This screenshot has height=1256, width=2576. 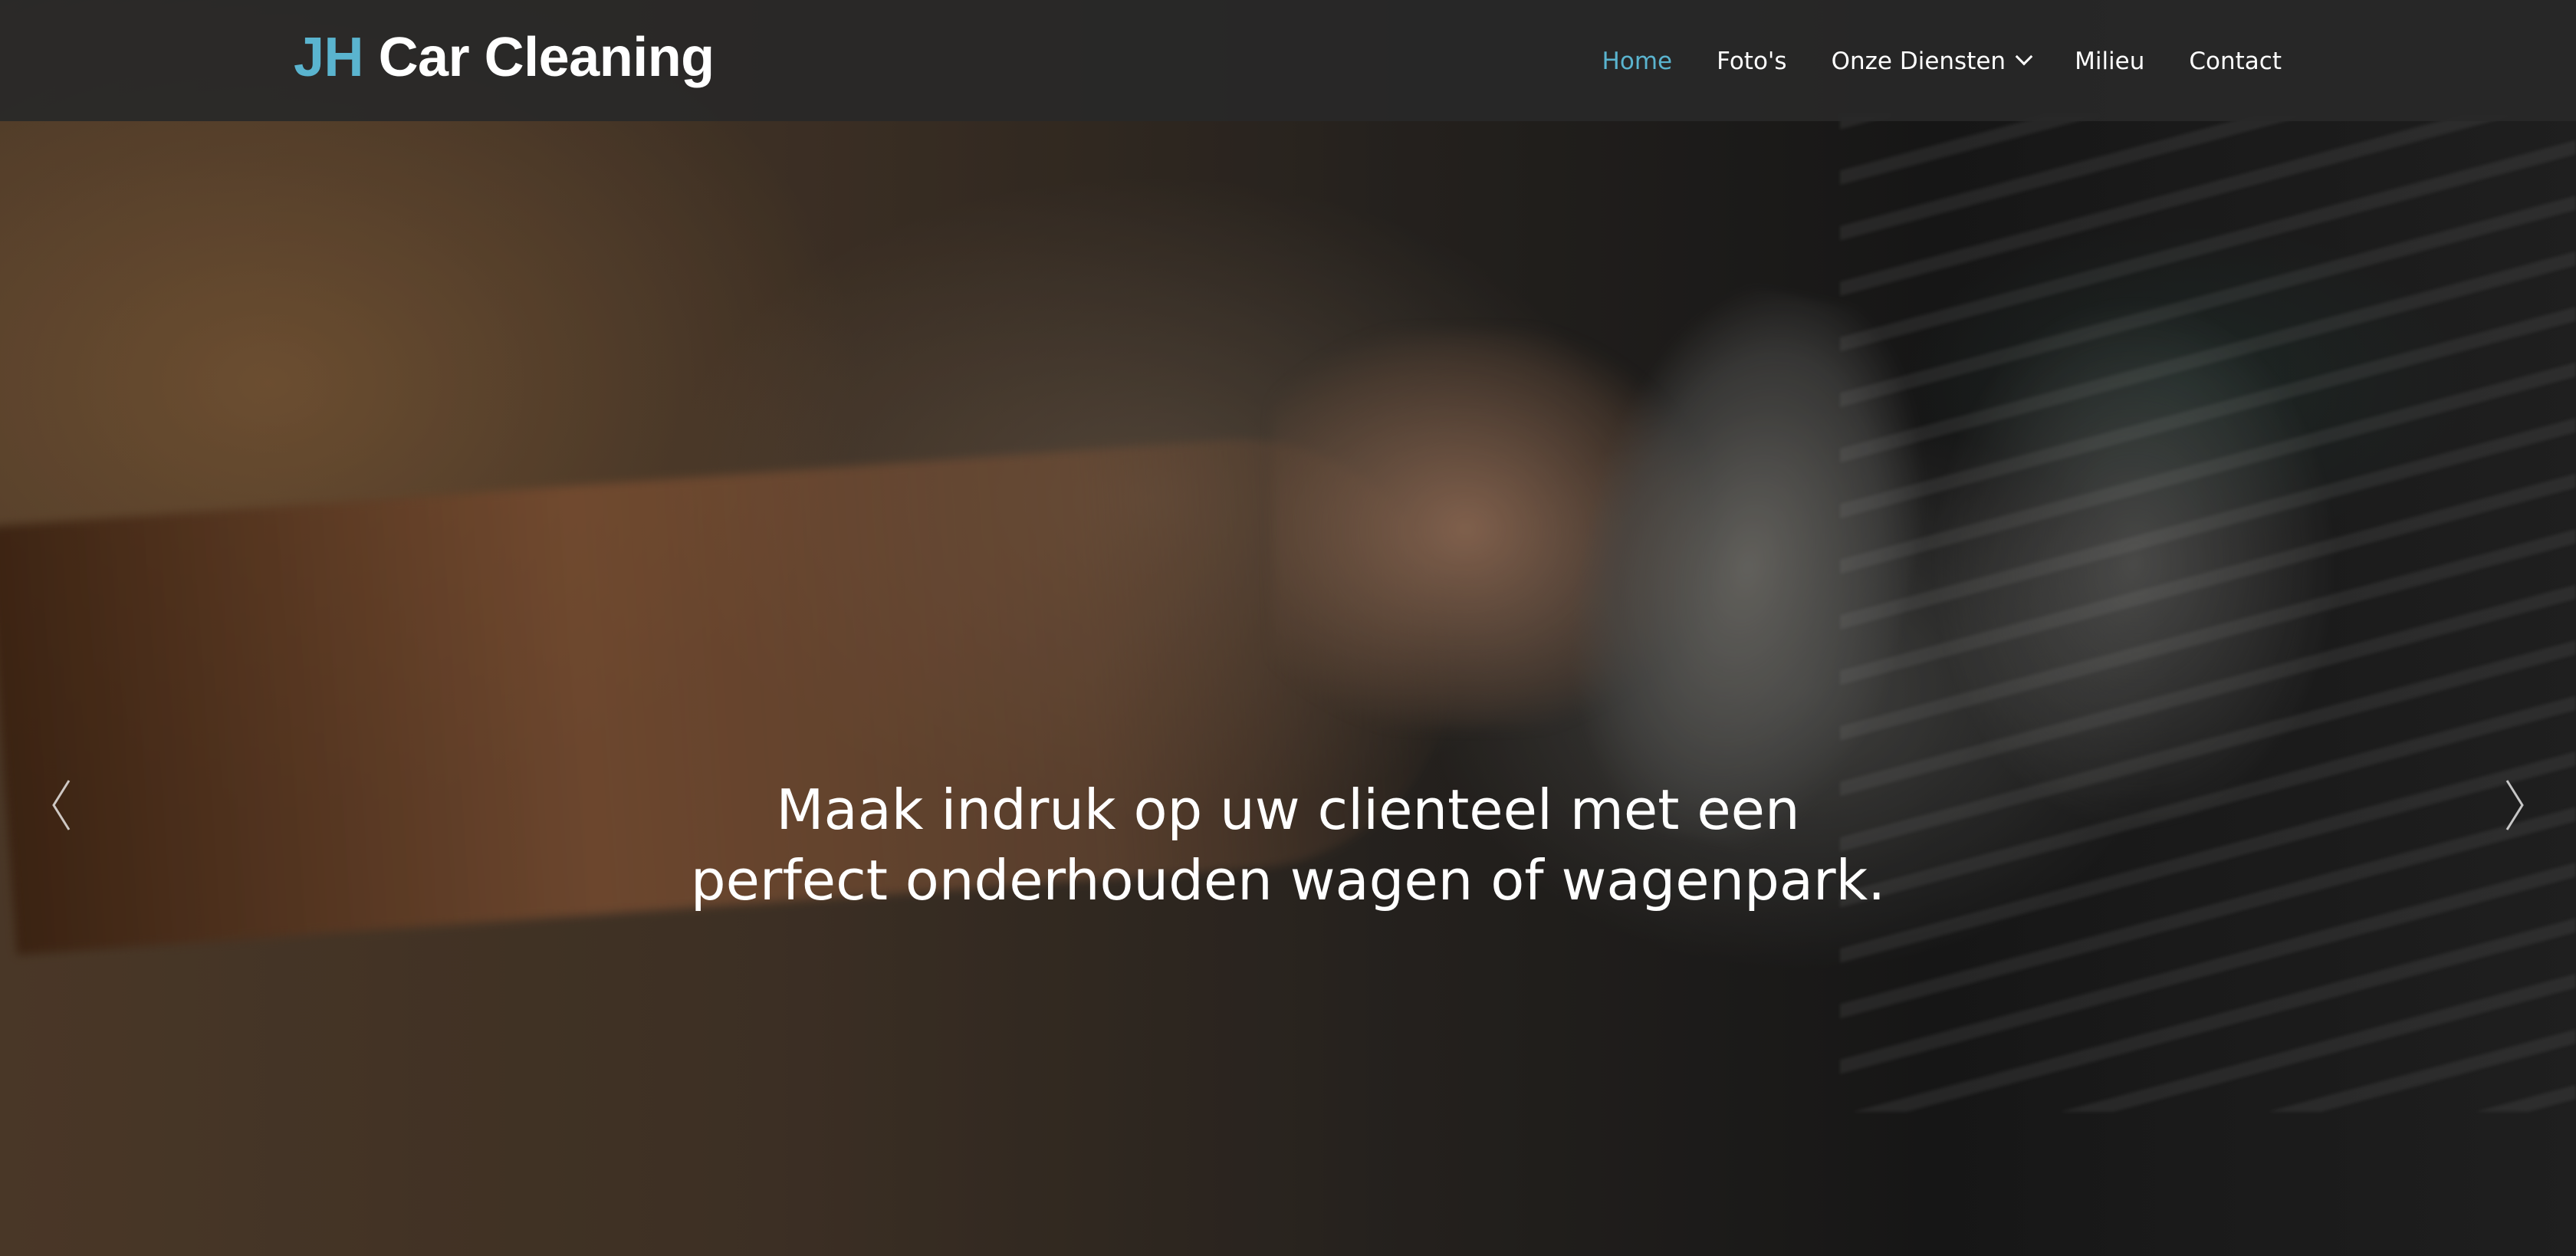 What do you see at coordinates (2236, 62) in the screenshot?
I see `nav-contact: Contact` at bounding box center [2236, 62].